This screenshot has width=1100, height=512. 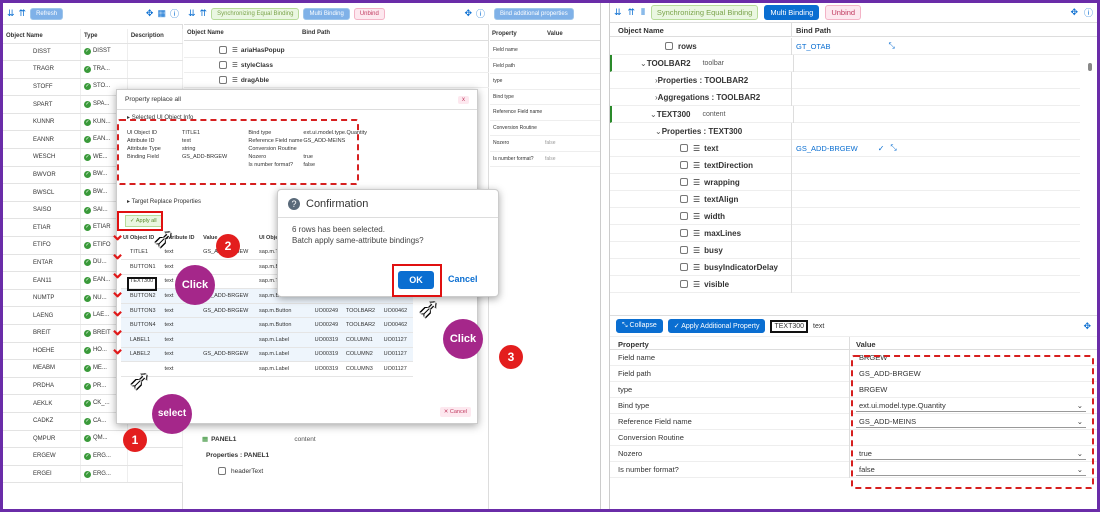 I want to click on collapse-button: ⤡ Collapse, so click(x=639, y=326).